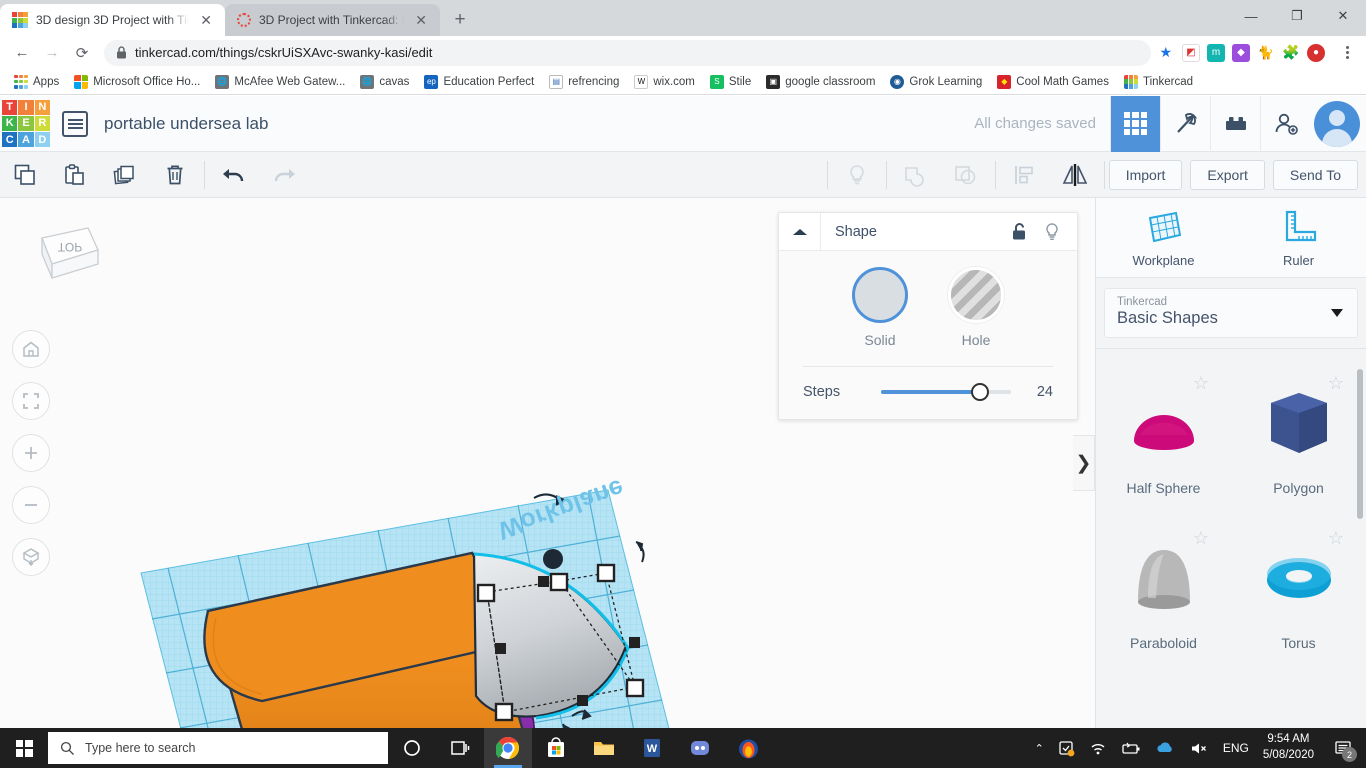 Image resolution: width=1366 pixels, height=768 pixels. Describe the element at coordinates (1235, 123) in the screenshot. I see `blocks-button` at that location.